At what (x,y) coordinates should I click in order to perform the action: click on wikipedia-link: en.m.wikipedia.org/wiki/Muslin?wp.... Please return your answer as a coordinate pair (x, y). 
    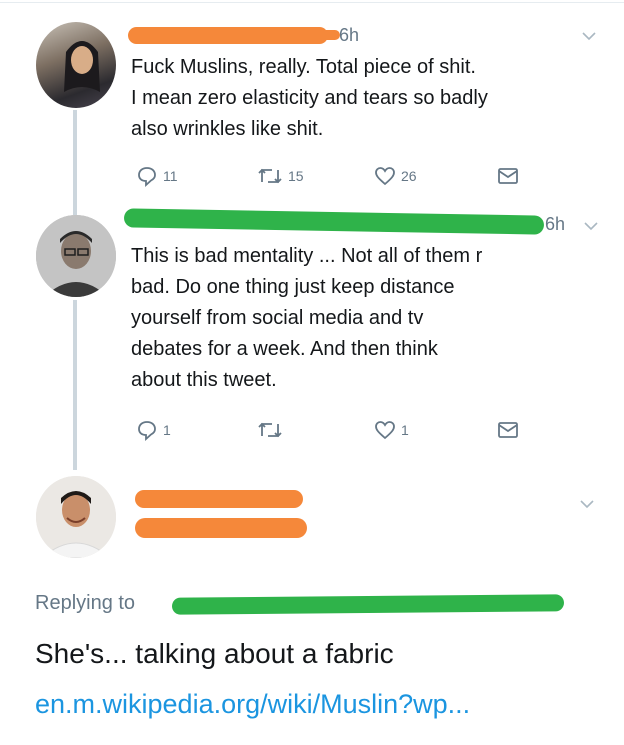
    Looking at the image, I should click on (252, 704).